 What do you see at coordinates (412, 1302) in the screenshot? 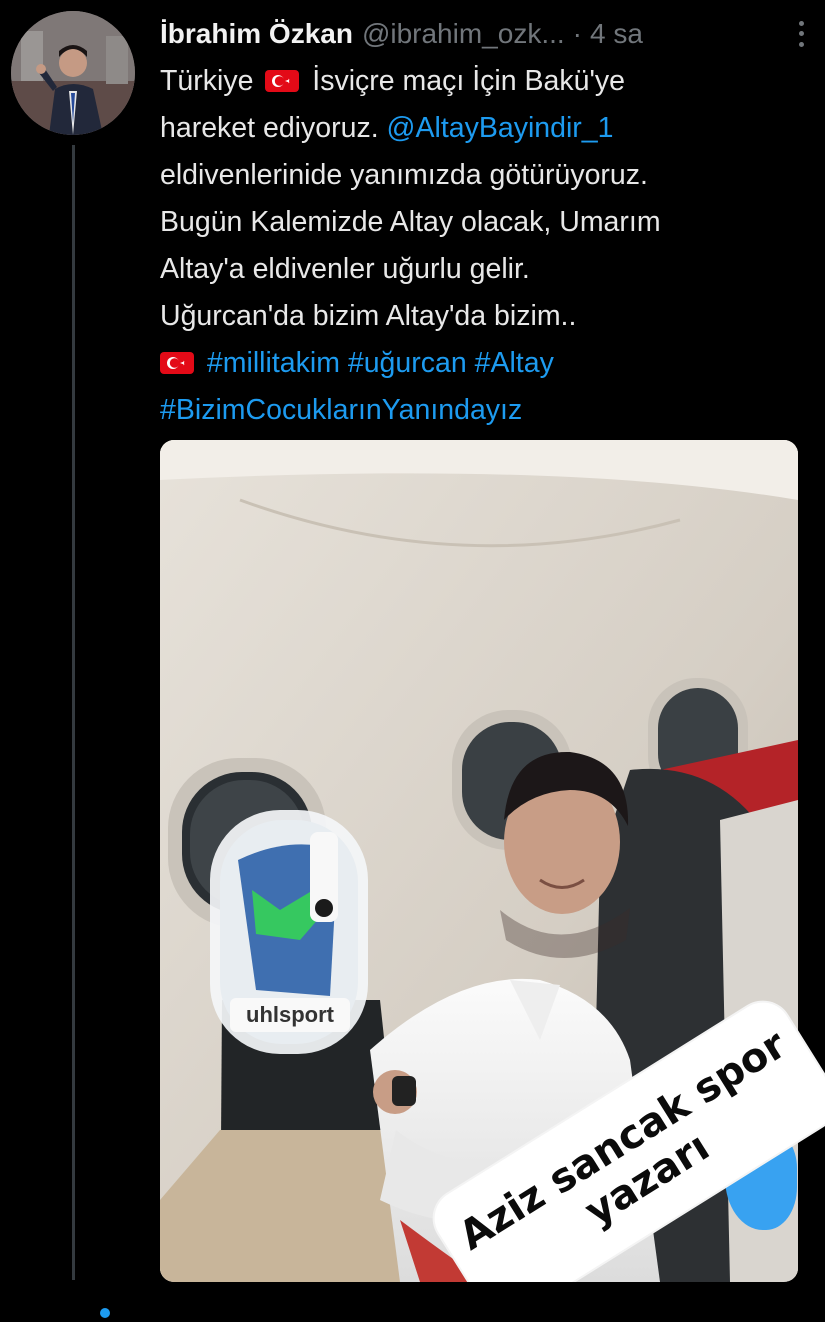
I see `action-bar` at bounding box center [412, 1302].